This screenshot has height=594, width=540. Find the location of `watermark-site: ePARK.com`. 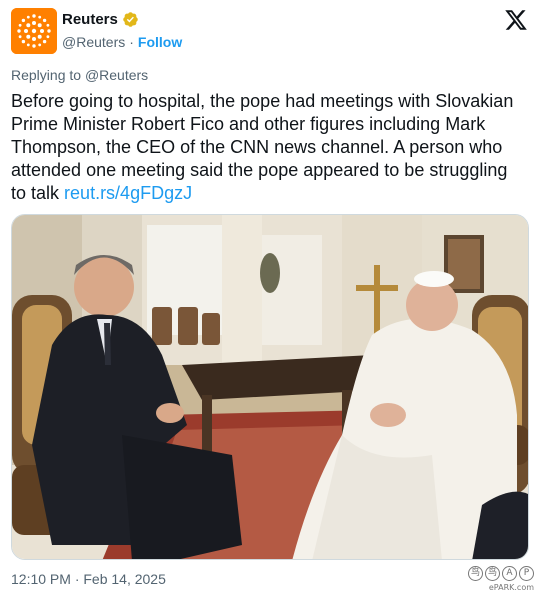

watermark-site: ePARK.com is located at coordinates (511, 587).